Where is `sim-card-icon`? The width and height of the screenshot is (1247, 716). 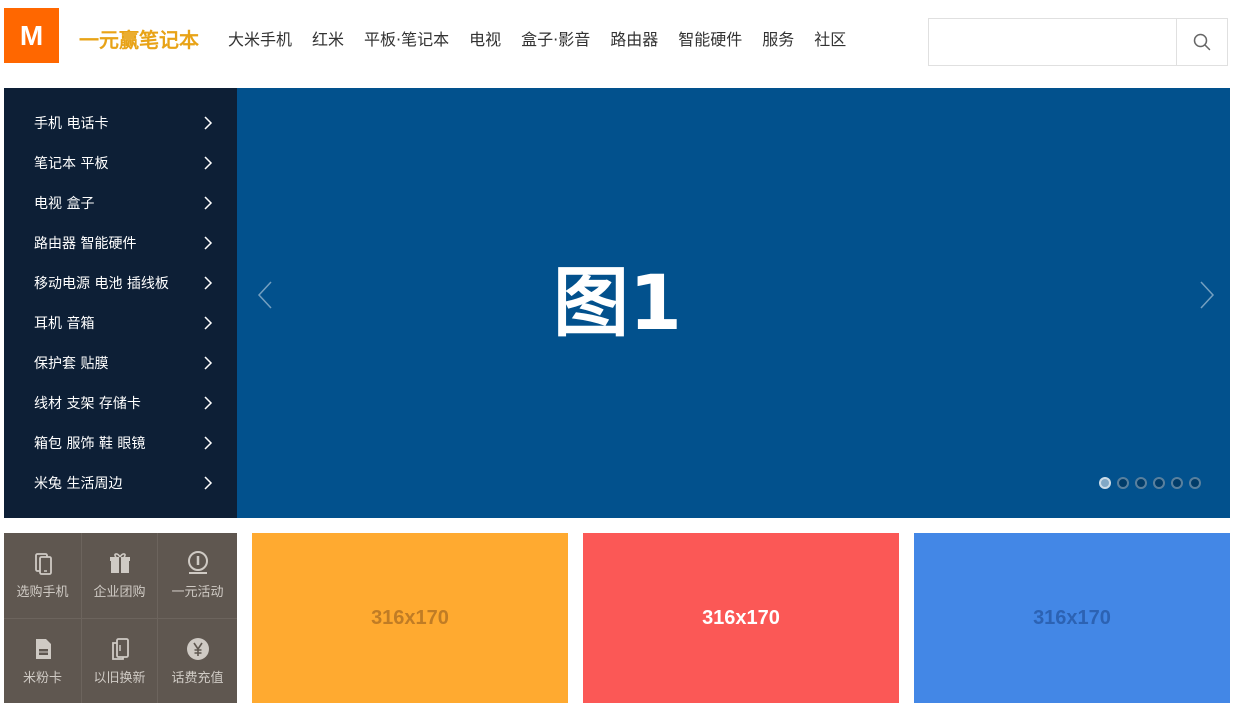
sim-card-icon is located at coordinates (43, 648).